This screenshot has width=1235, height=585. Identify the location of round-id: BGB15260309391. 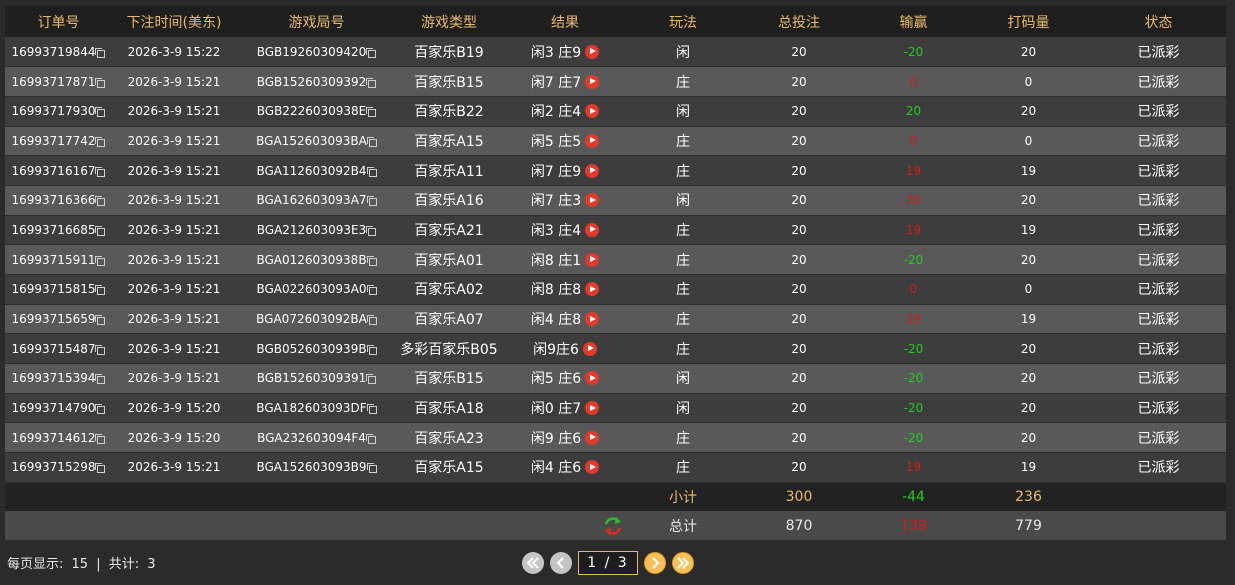
(311, 378).